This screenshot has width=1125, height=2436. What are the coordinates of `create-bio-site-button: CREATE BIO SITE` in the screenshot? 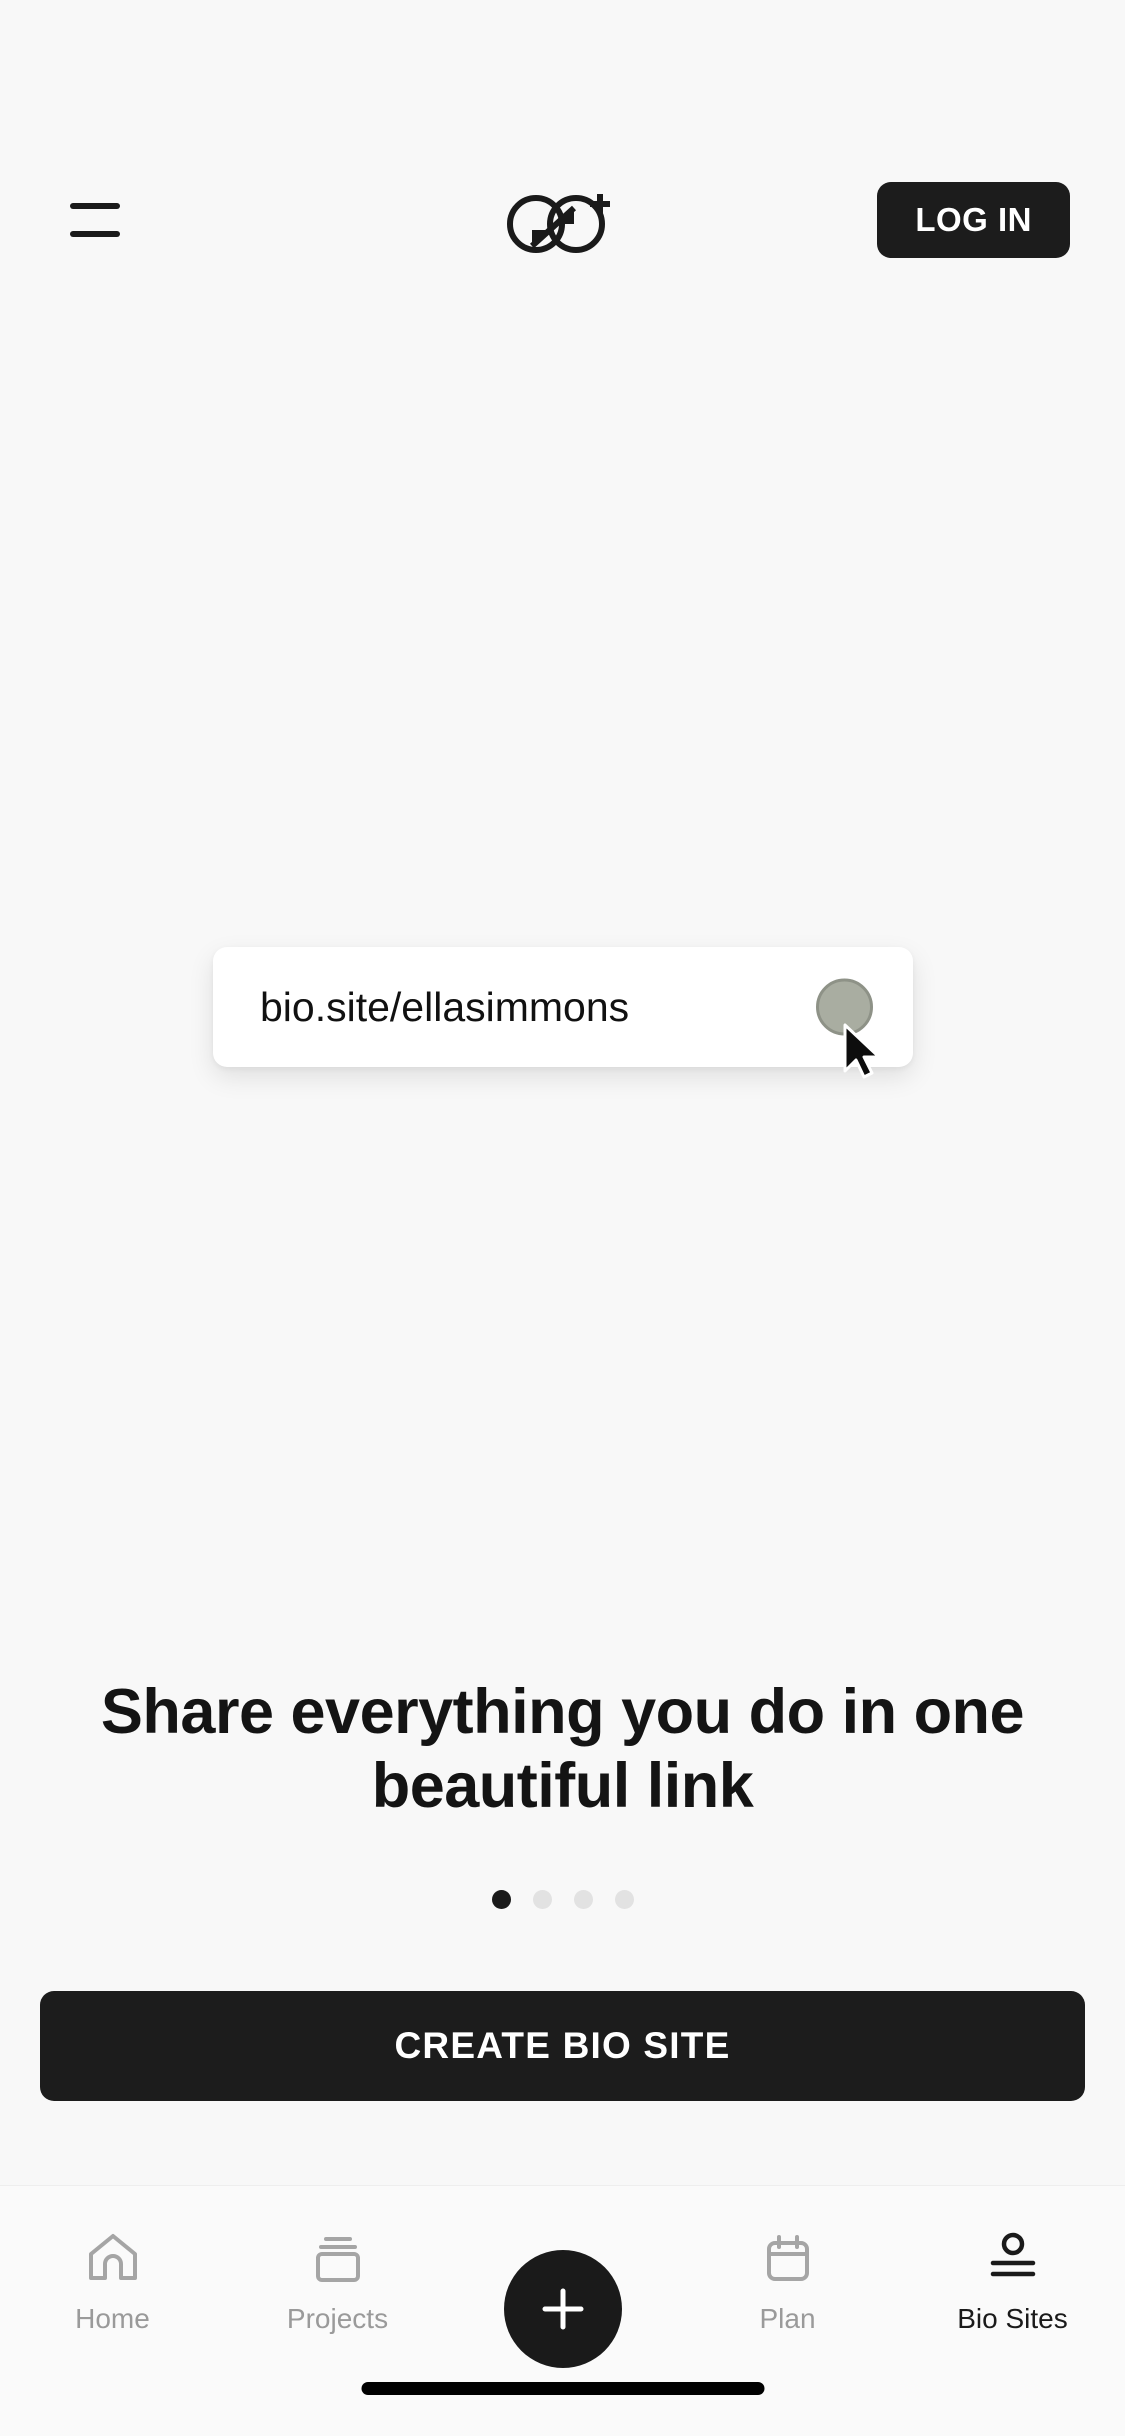 It's located at (562, 2046).